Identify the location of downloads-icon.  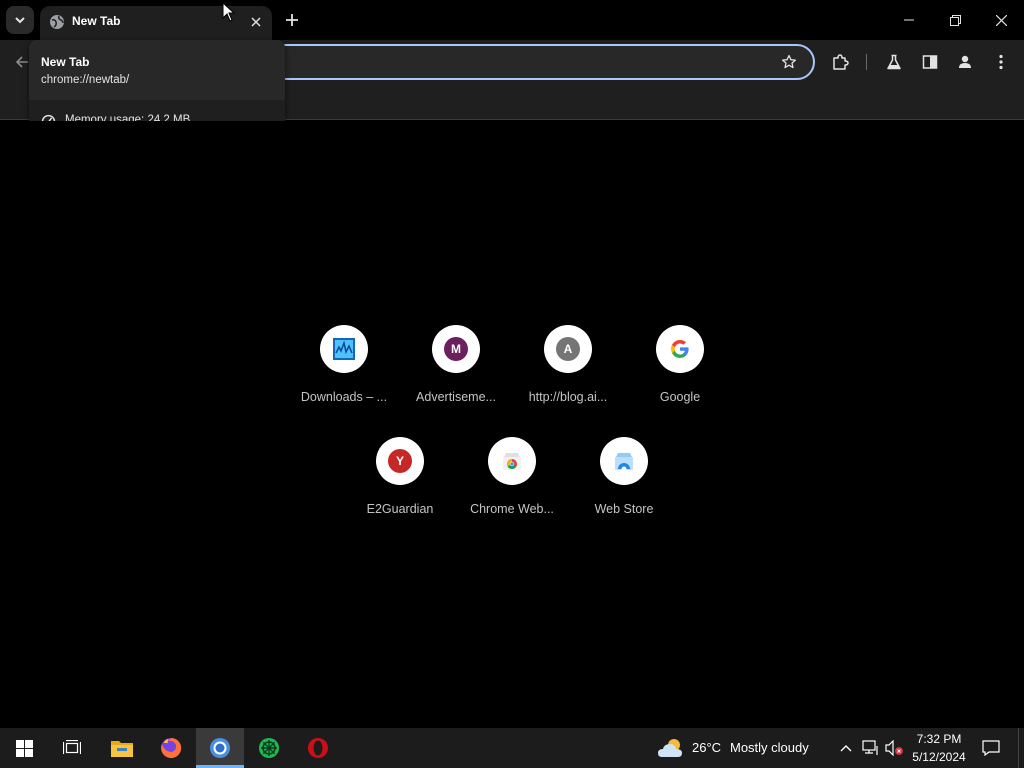
(344, 349).